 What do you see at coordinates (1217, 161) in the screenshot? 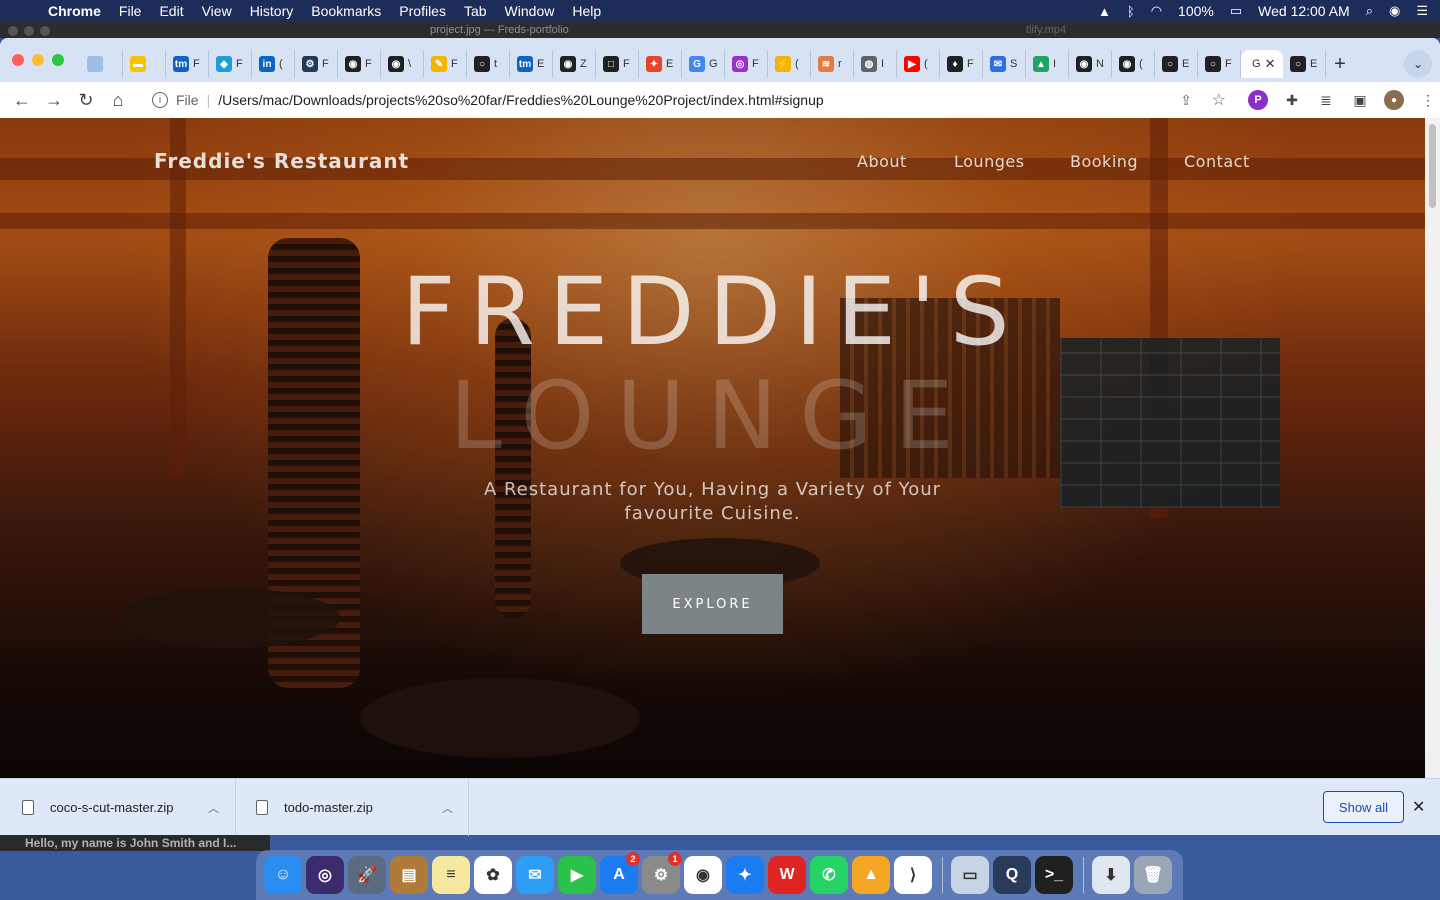
I see `nav-link-contact: Contact` at bounding box center [1217, 161].